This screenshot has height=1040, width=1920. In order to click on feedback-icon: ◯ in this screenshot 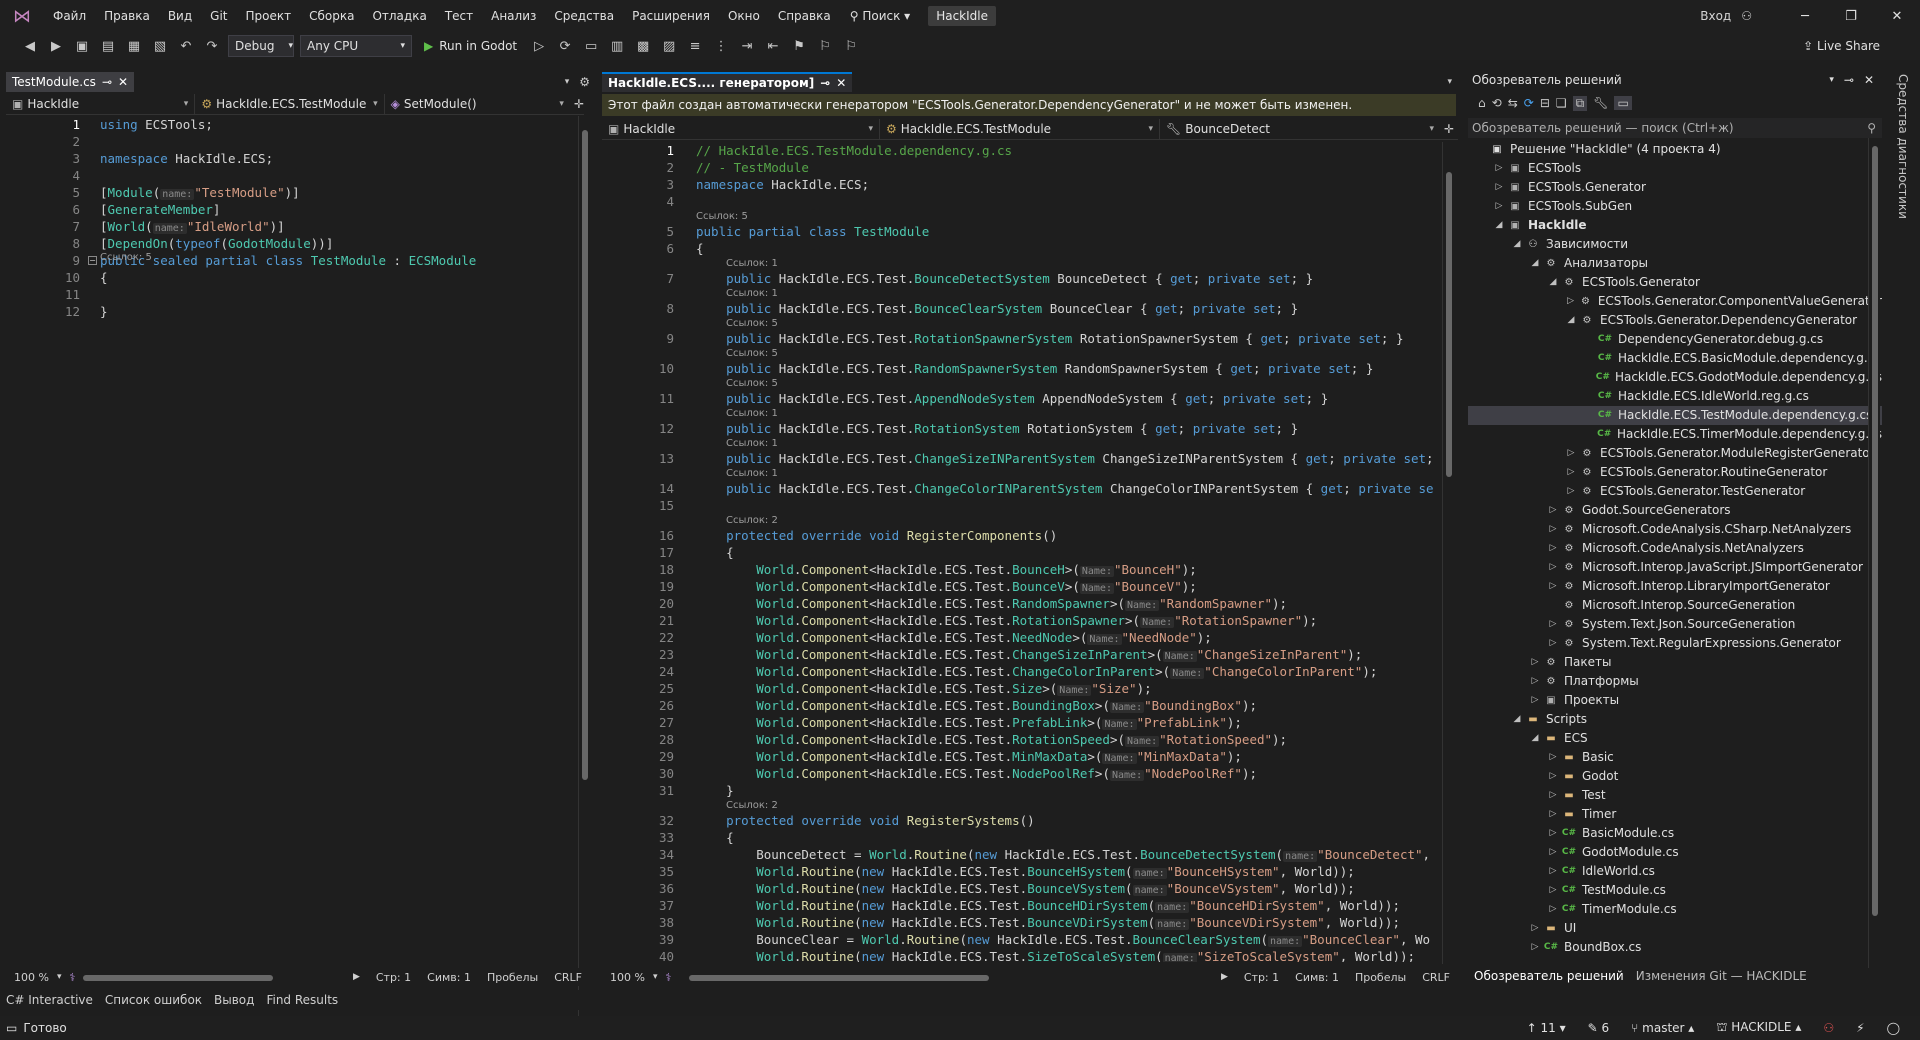, I will do `click(1893, 1028)`.